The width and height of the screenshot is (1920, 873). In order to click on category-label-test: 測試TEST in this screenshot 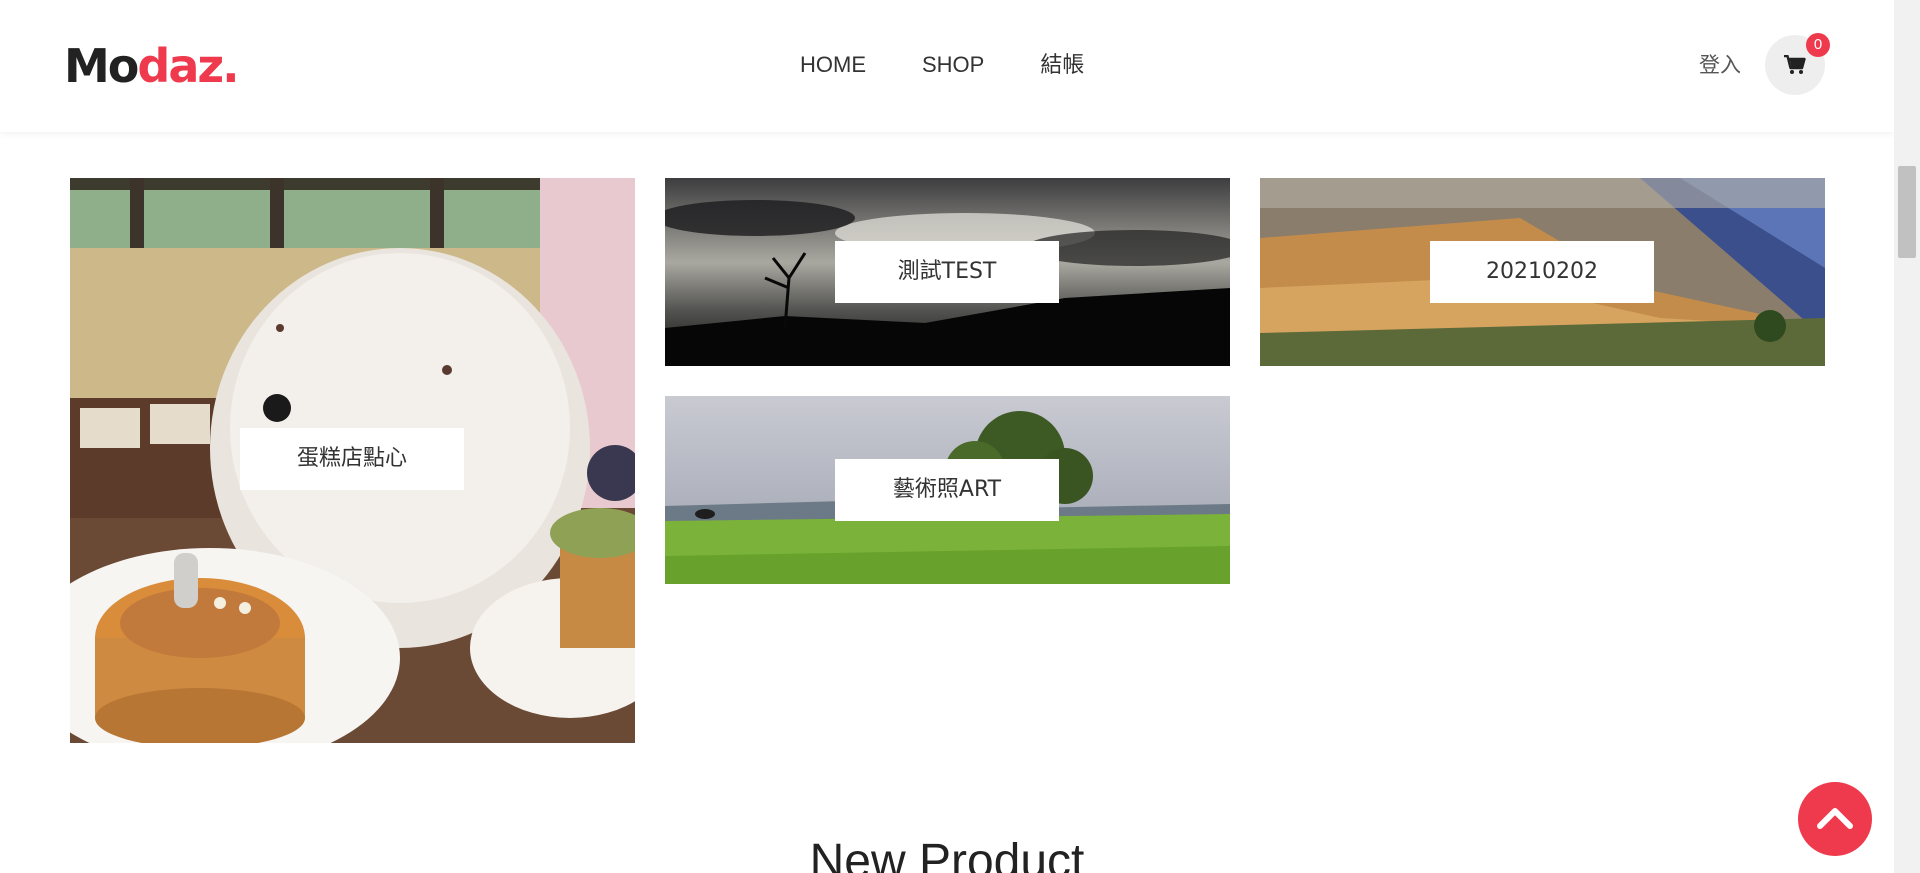, I will do `click(947, 272)`.